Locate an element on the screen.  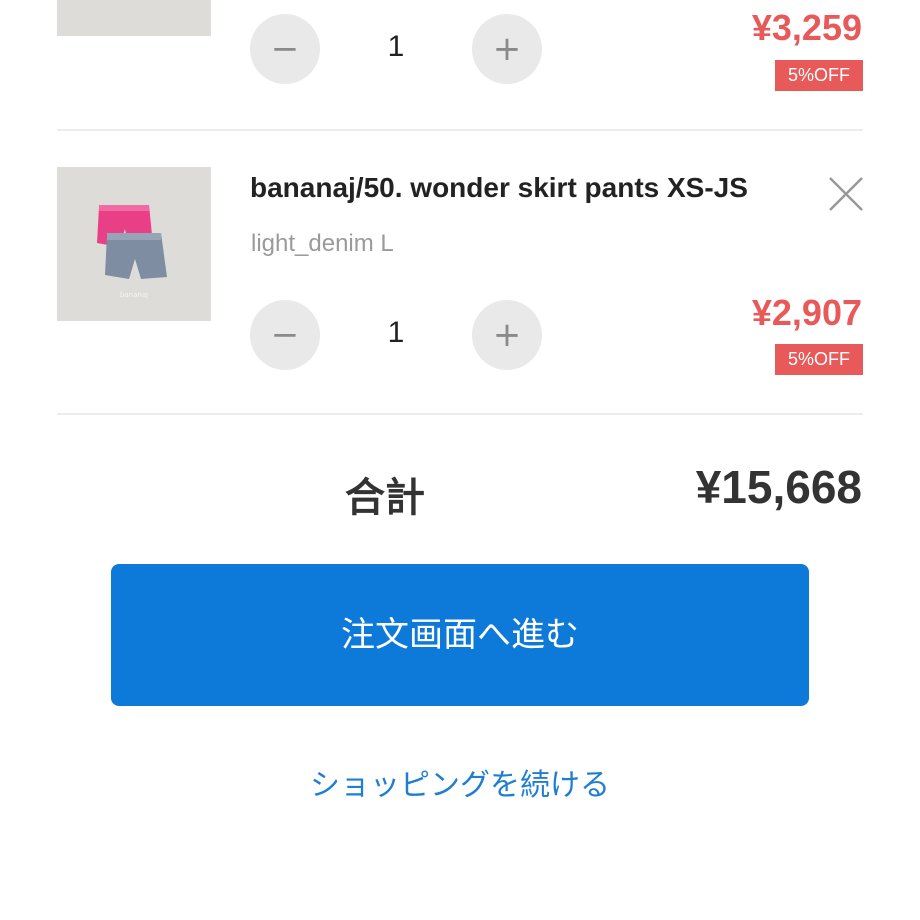
item-price: ¥3,259 is located at coordinates (806, 27).